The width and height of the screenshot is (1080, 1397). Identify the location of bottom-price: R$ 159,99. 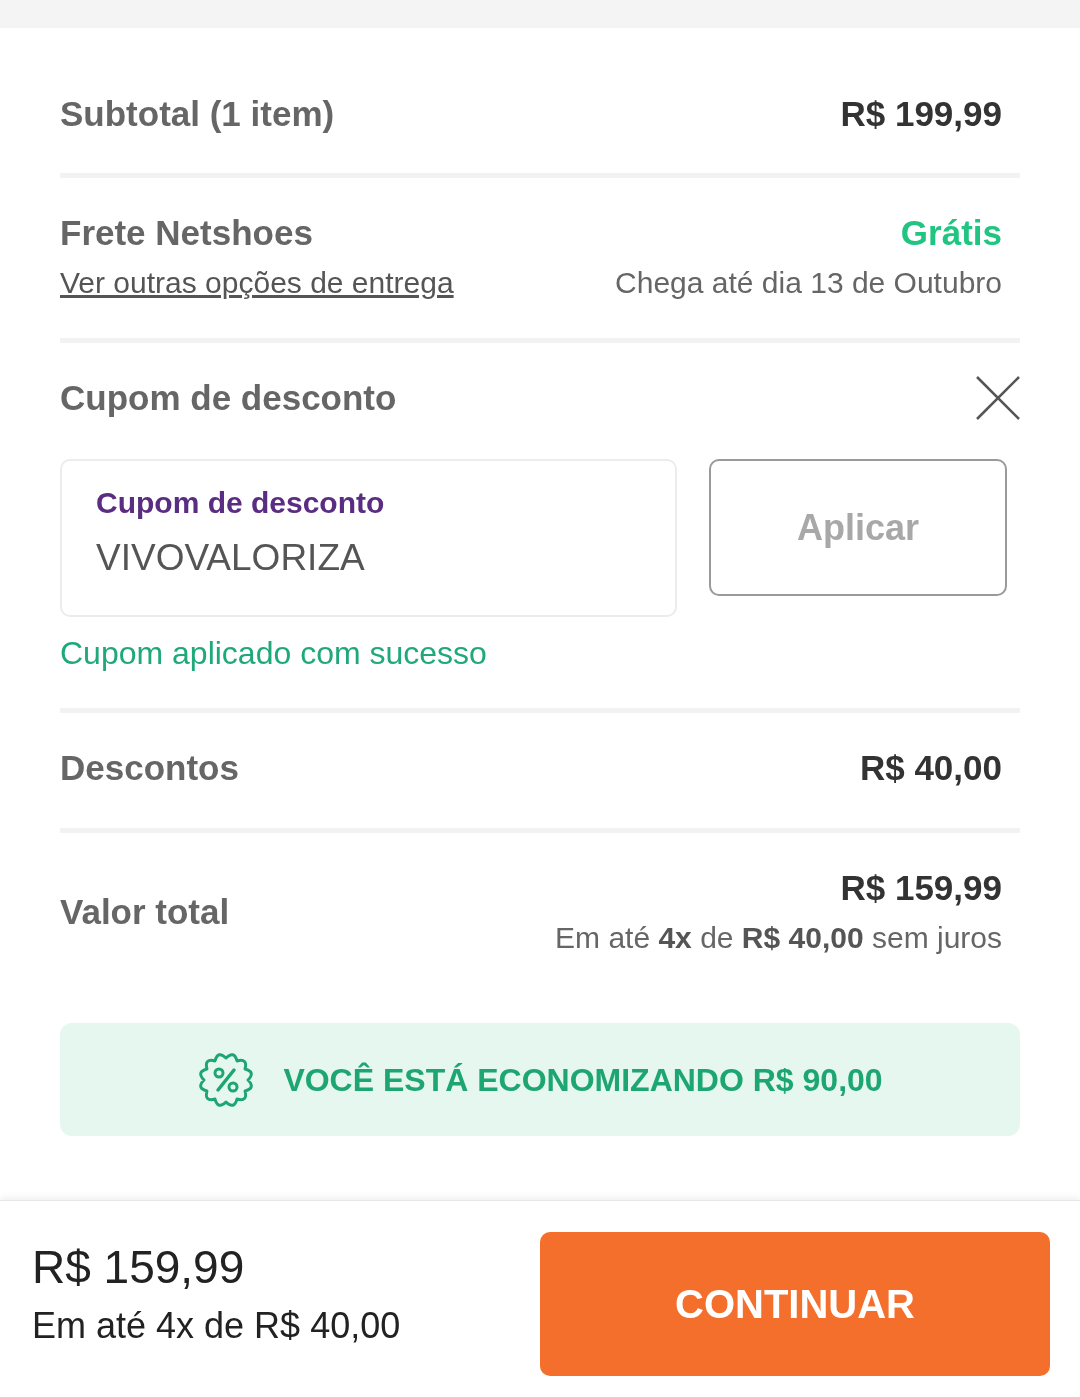
(138, 1267).